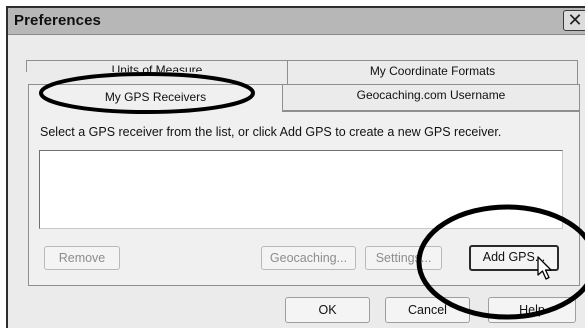 The width and height of the screenshot is (585, 328). I want to click on tab-my-gps-receivers-label: My GPS Receivers, so click(155, 97).